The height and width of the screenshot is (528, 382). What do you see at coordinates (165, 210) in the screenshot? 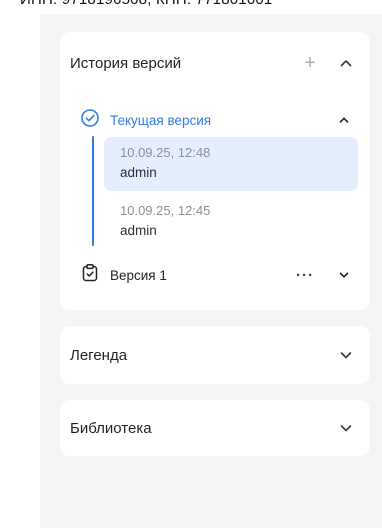
I see `version-date: 10.09.25, 12:45` at bounding box center [165, 210].